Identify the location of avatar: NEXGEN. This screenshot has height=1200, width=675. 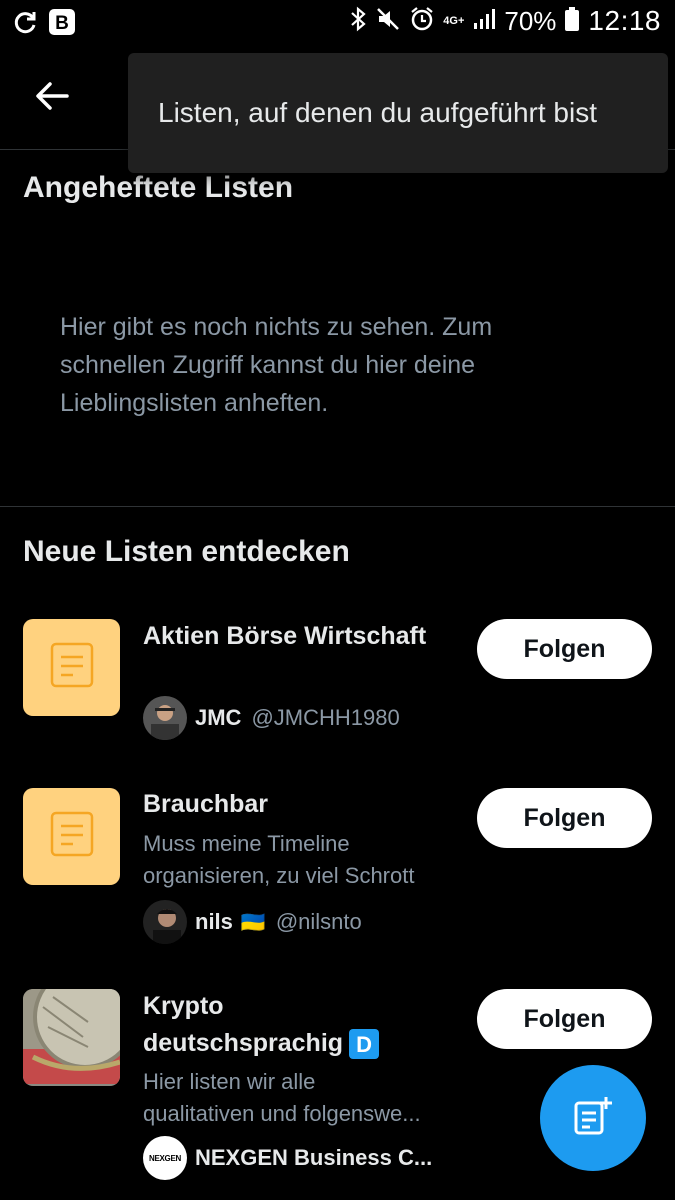
(165, 1158).